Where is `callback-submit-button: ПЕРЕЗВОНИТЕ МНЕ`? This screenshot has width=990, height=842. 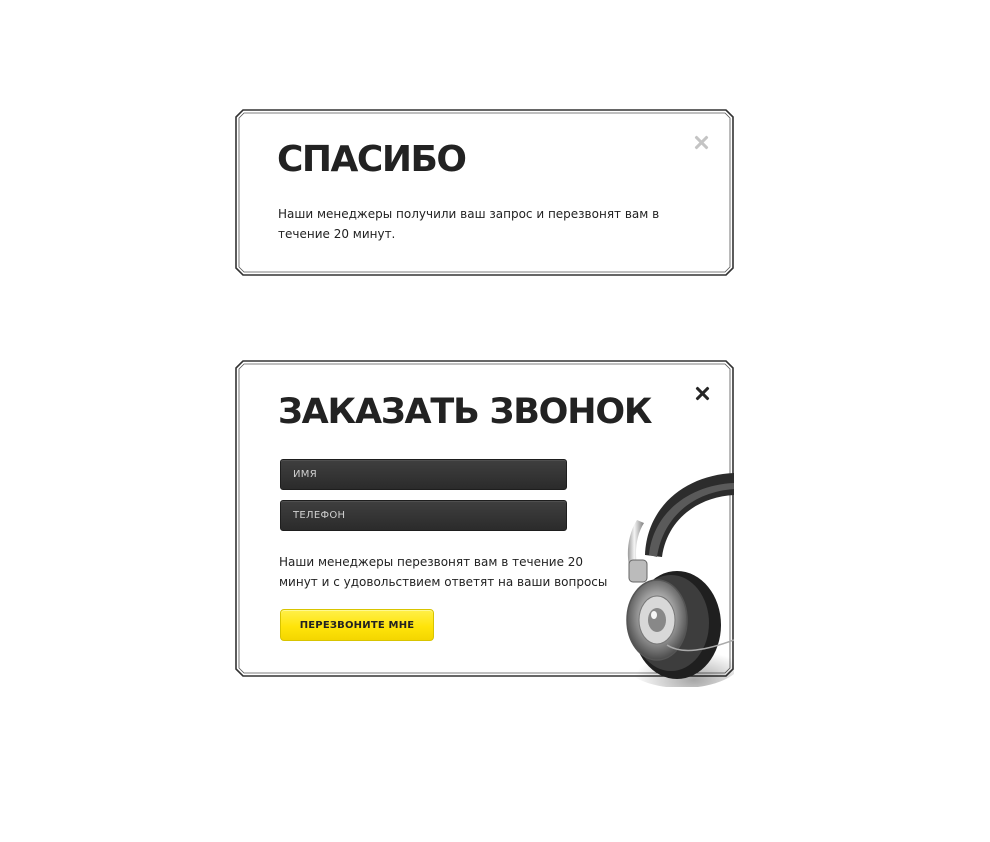 callback-submit-button: ПЕРЕЗВОНИТЕ МНЕ is located at coordinates (357, 625).